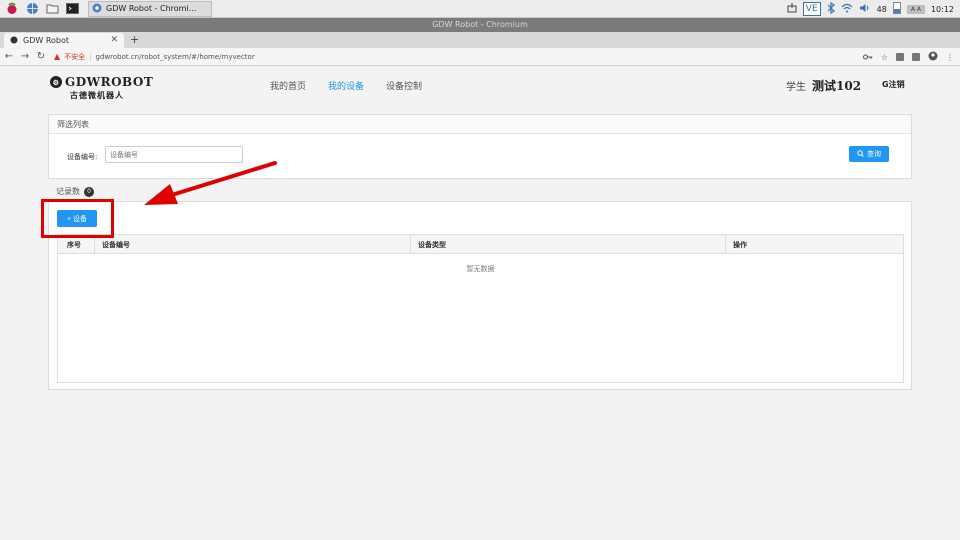  What do you see at coordinates (114, 40) in the screenshot?
I see `close-tab-icon: ✕` at bounding box center [114, 40].